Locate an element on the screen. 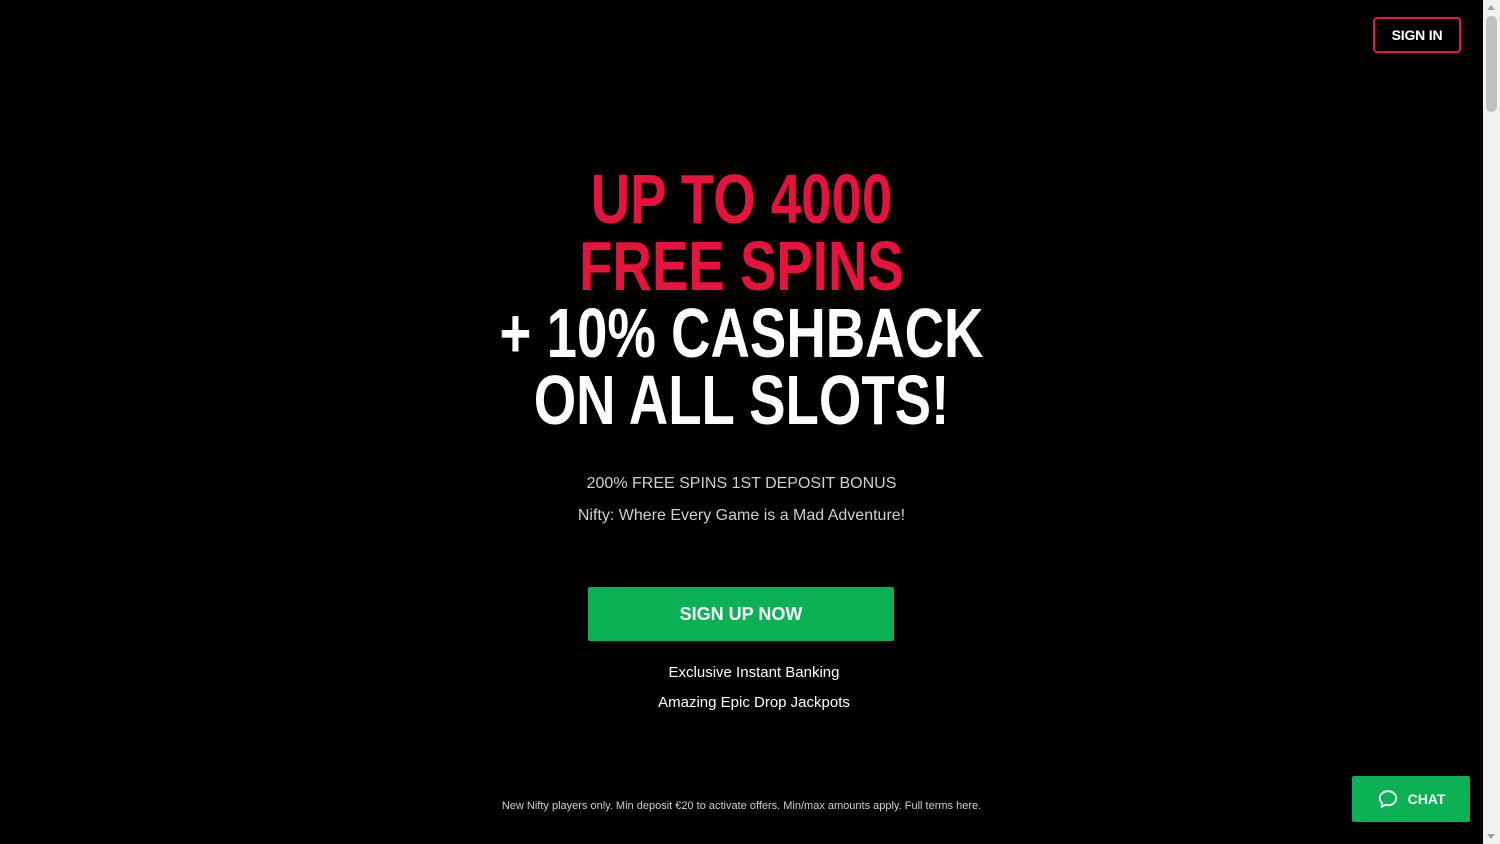  headline-line-3: + 10% CASHBACK is located at coordinates (741, 333).